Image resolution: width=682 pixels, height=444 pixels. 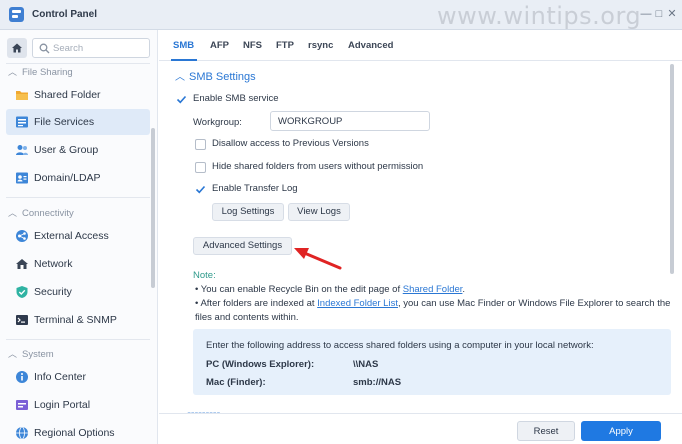 I want to click on pc-address: \\NAS, so click(x=366, y=364).